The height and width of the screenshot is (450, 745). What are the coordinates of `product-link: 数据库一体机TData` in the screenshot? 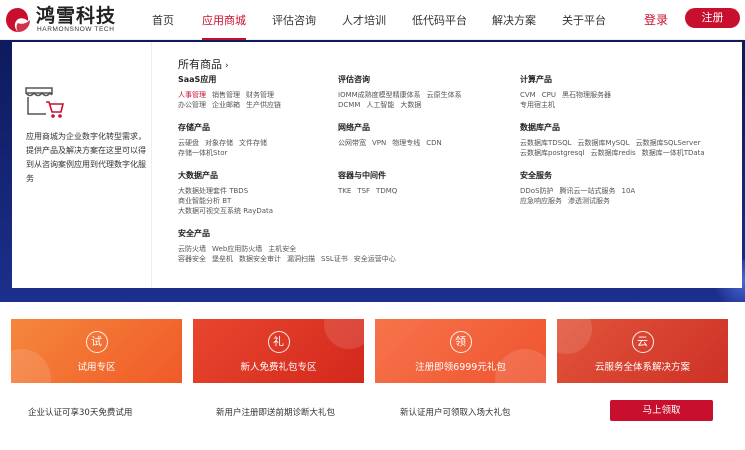 It's located at (673, 153).